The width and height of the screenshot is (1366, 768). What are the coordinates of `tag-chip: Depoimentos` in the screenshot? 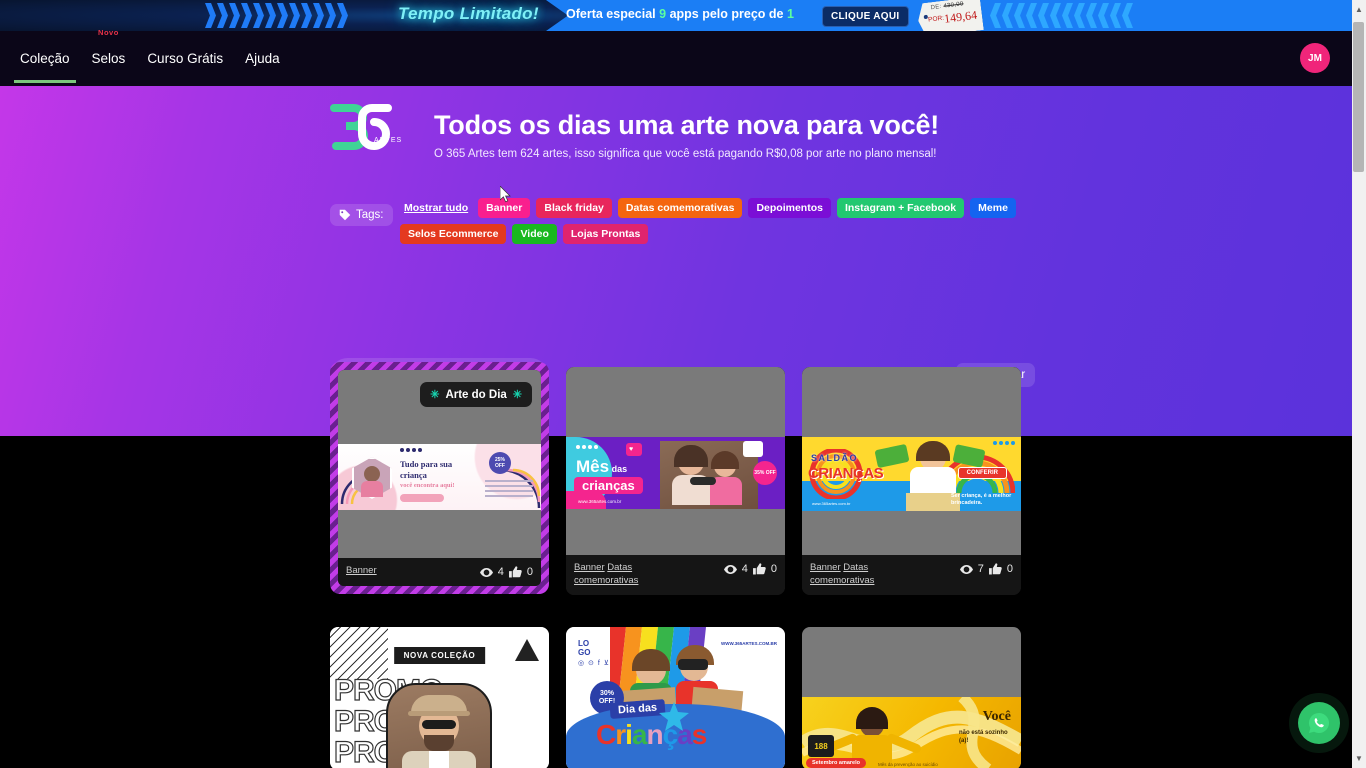 It's located at (789, 208).